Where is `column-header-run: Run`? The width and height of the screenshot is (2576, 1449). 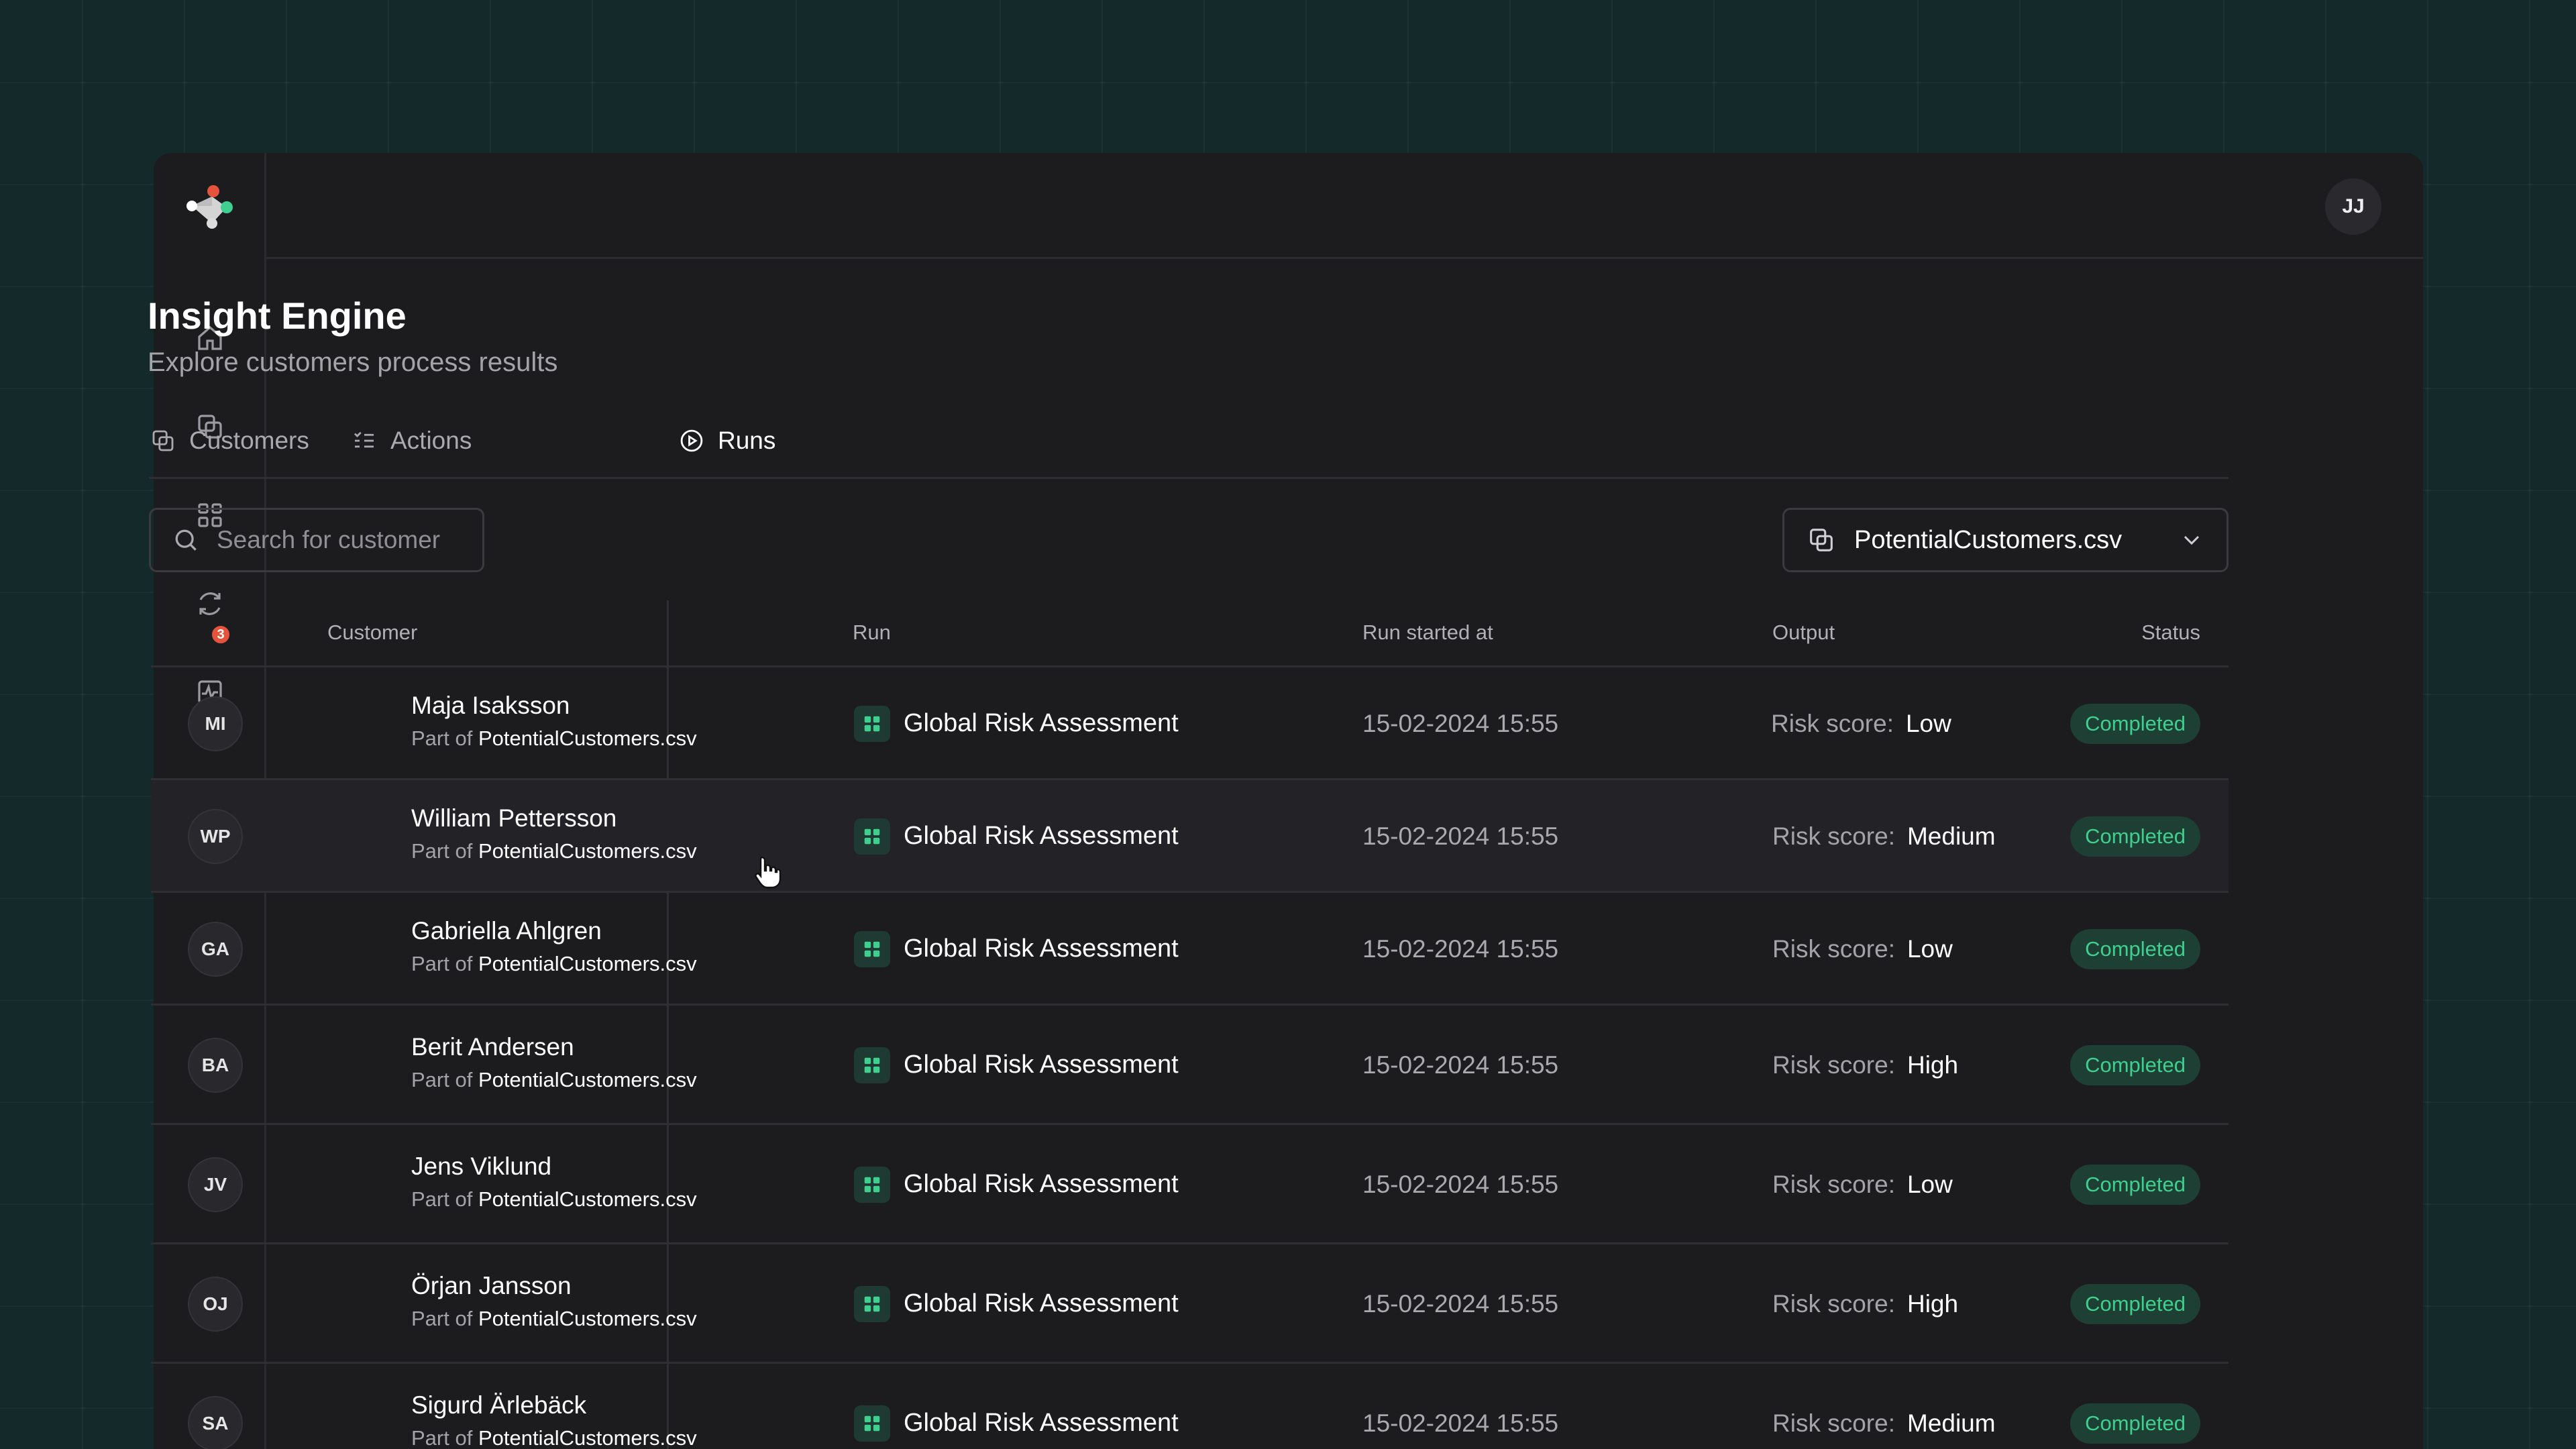
column-header-run: Run is located at coordinates (872, 633).